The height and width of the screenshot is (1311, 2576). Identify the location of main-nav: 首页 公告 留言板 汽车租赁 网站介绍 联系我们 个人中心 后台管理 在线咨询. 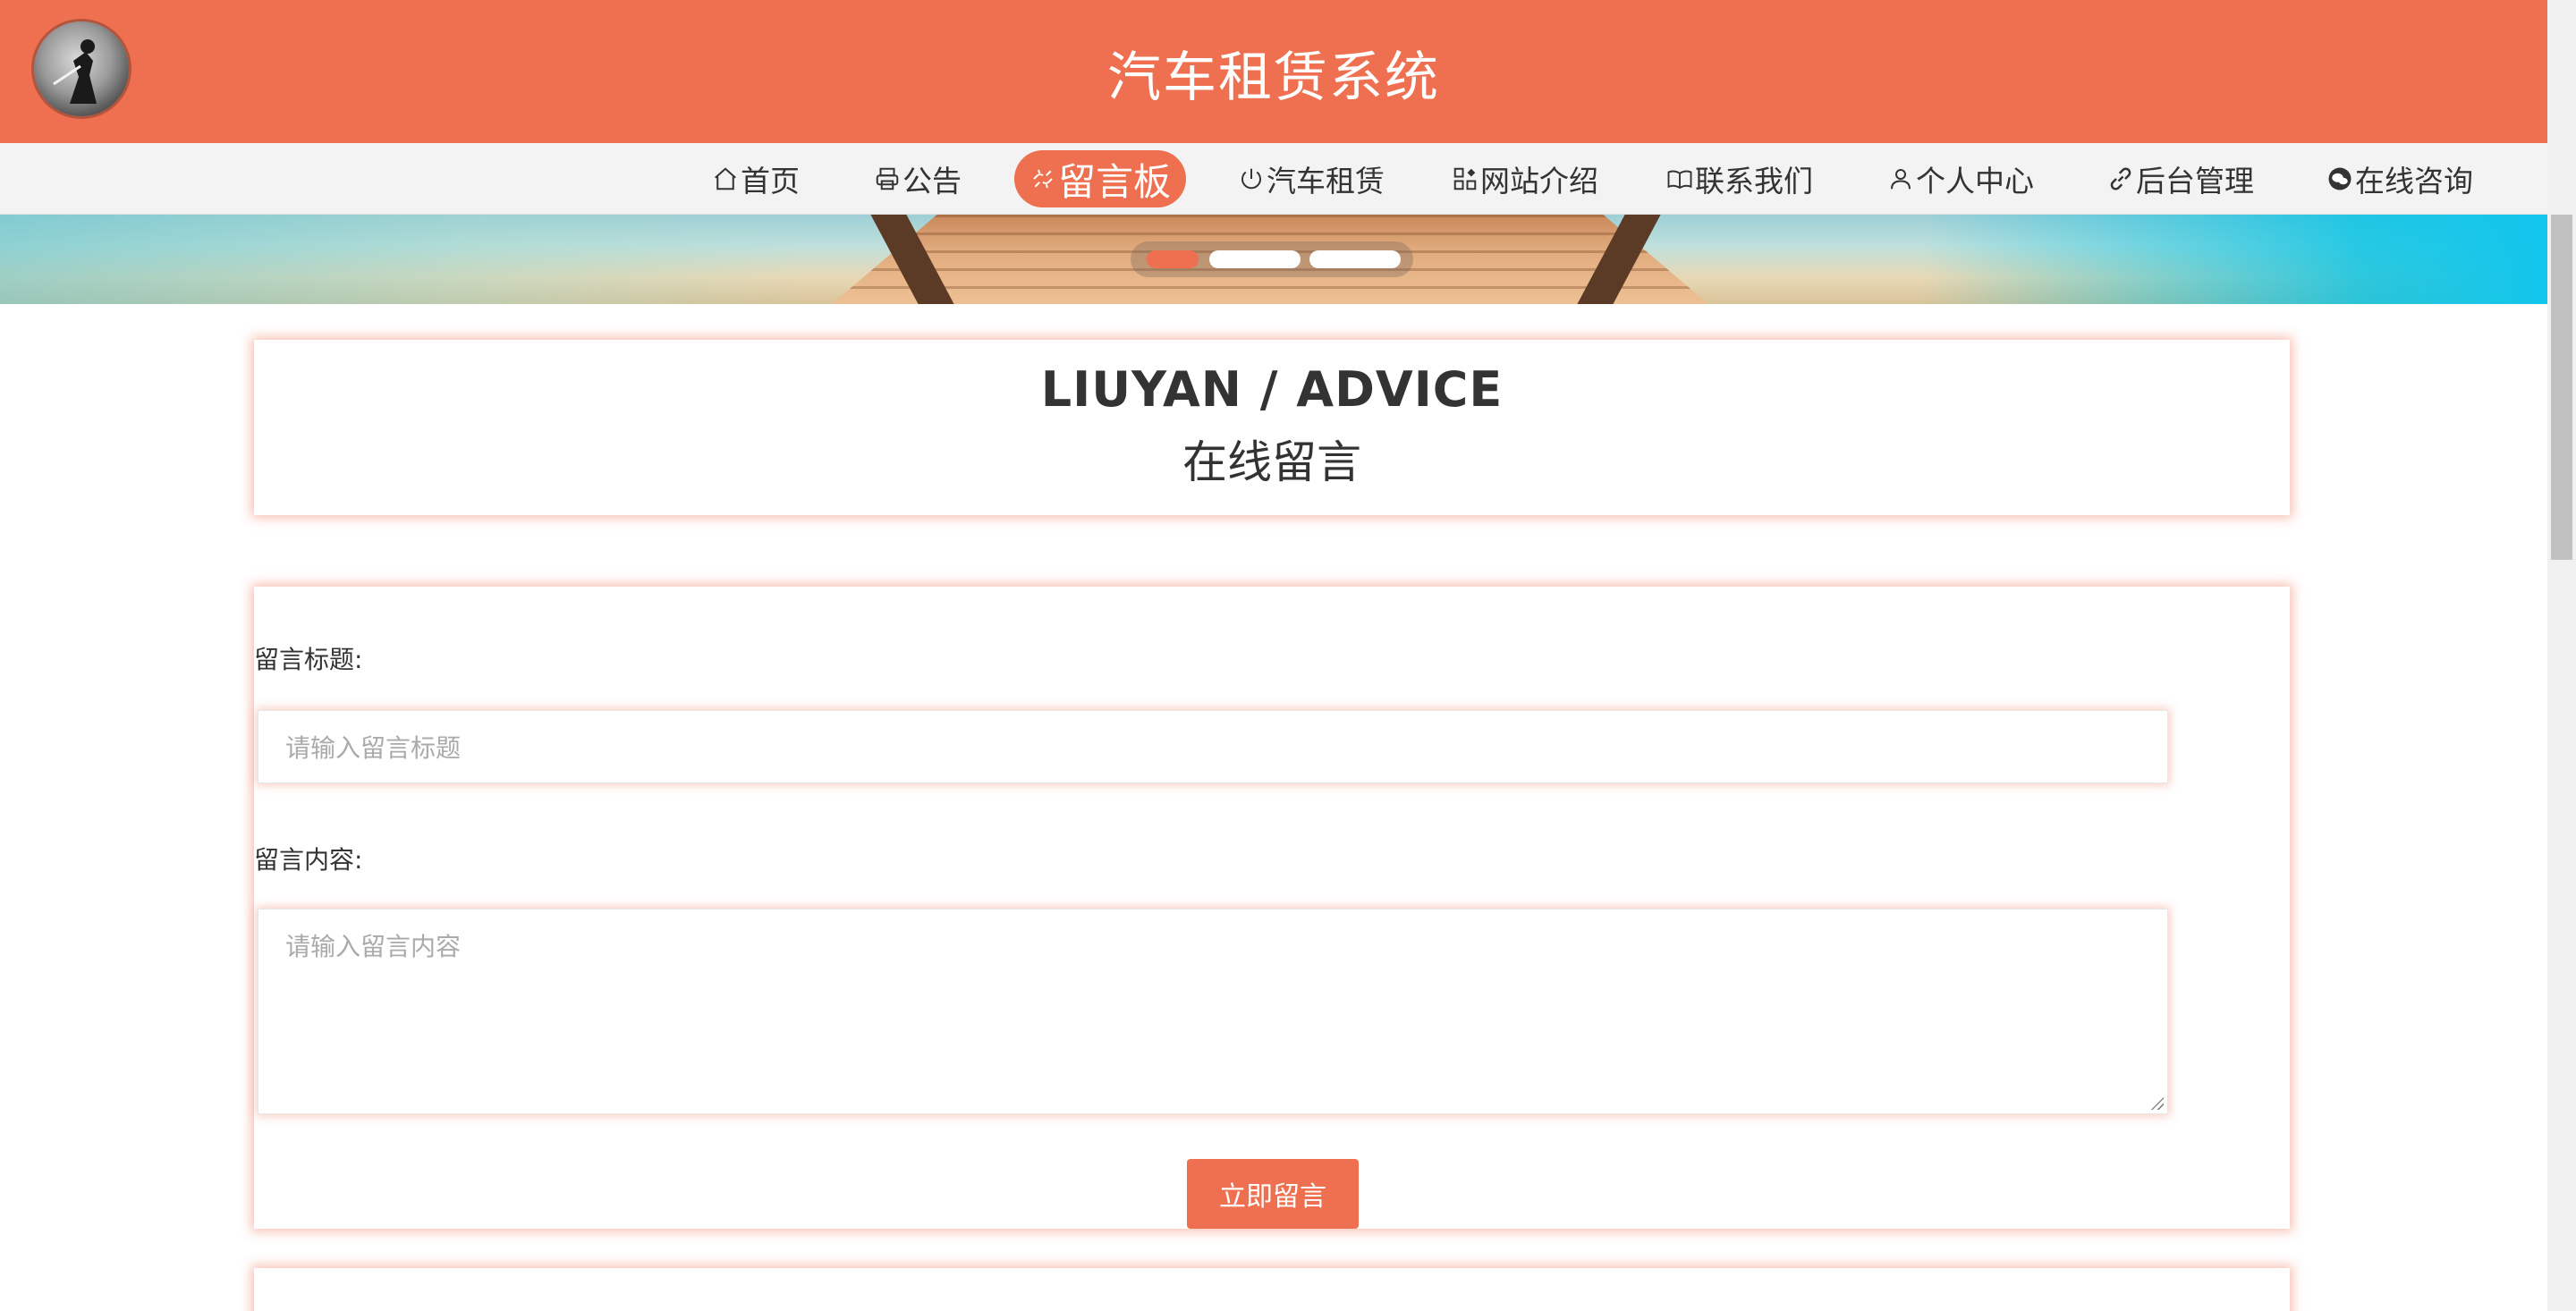
(1273, 179).